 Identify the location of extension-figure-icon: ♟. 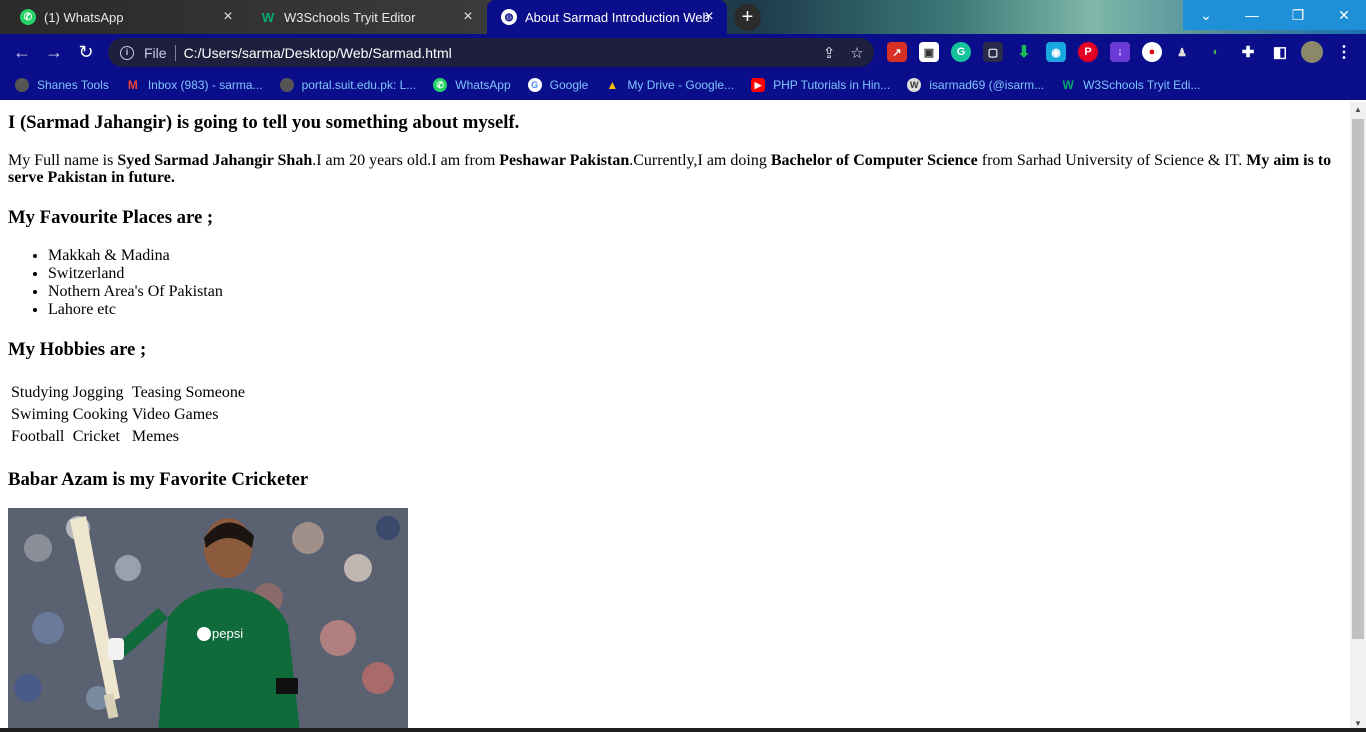
(1182, 52).